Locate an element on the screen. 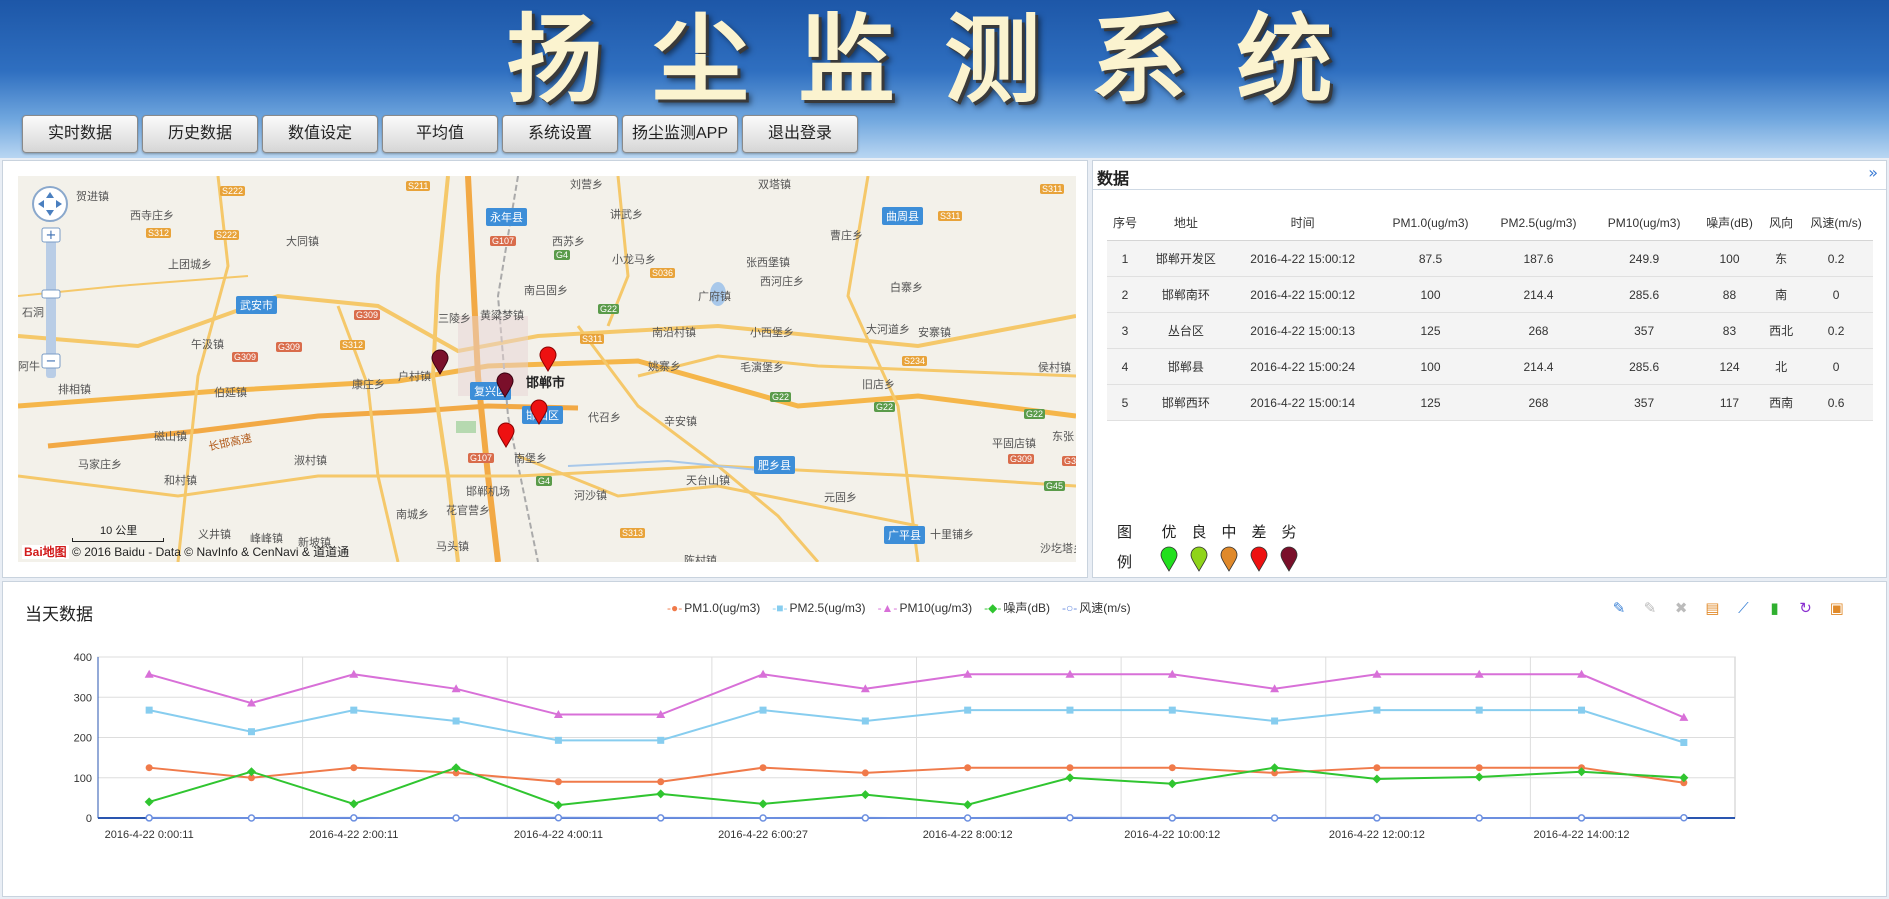 This screenshot has height=899, width=1889. map-place: 刘营乡 is located at coordinates (586, 185).